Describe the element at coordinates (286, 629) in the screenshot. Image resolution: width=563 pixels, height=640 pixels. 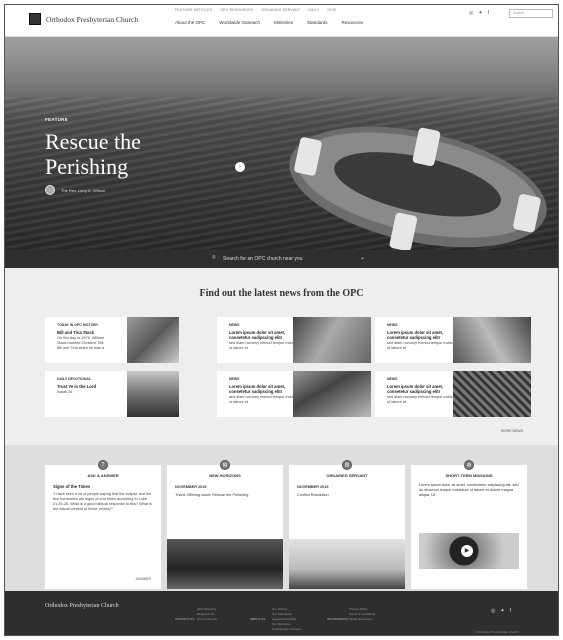
I see `footer-link: Presbyteries Contacts` at that location.